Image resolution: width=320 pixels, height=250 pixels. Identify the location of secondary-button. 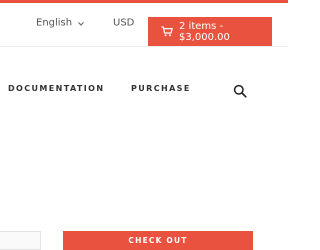
(20, 240).